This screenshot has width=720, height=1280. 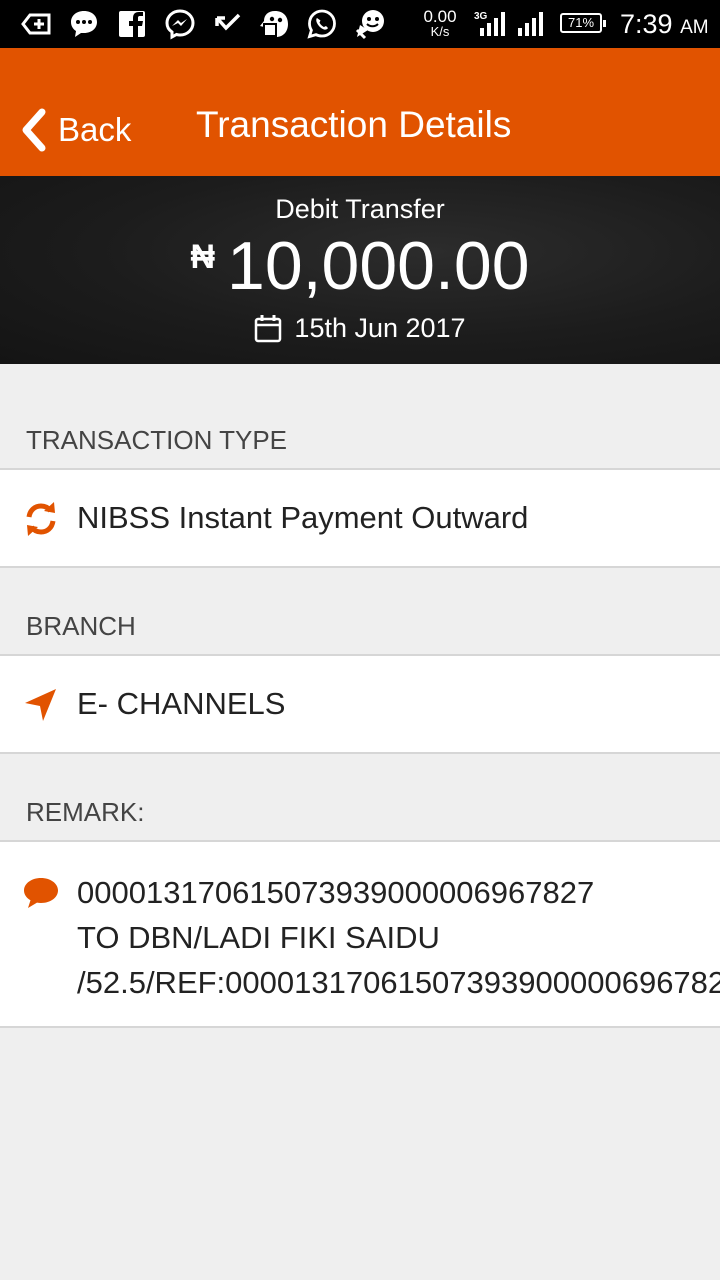 What do you see at coordinates (354, 124) in the screenshot?
I see `page-title: Transaction Details` at bounding box center [354, 124].